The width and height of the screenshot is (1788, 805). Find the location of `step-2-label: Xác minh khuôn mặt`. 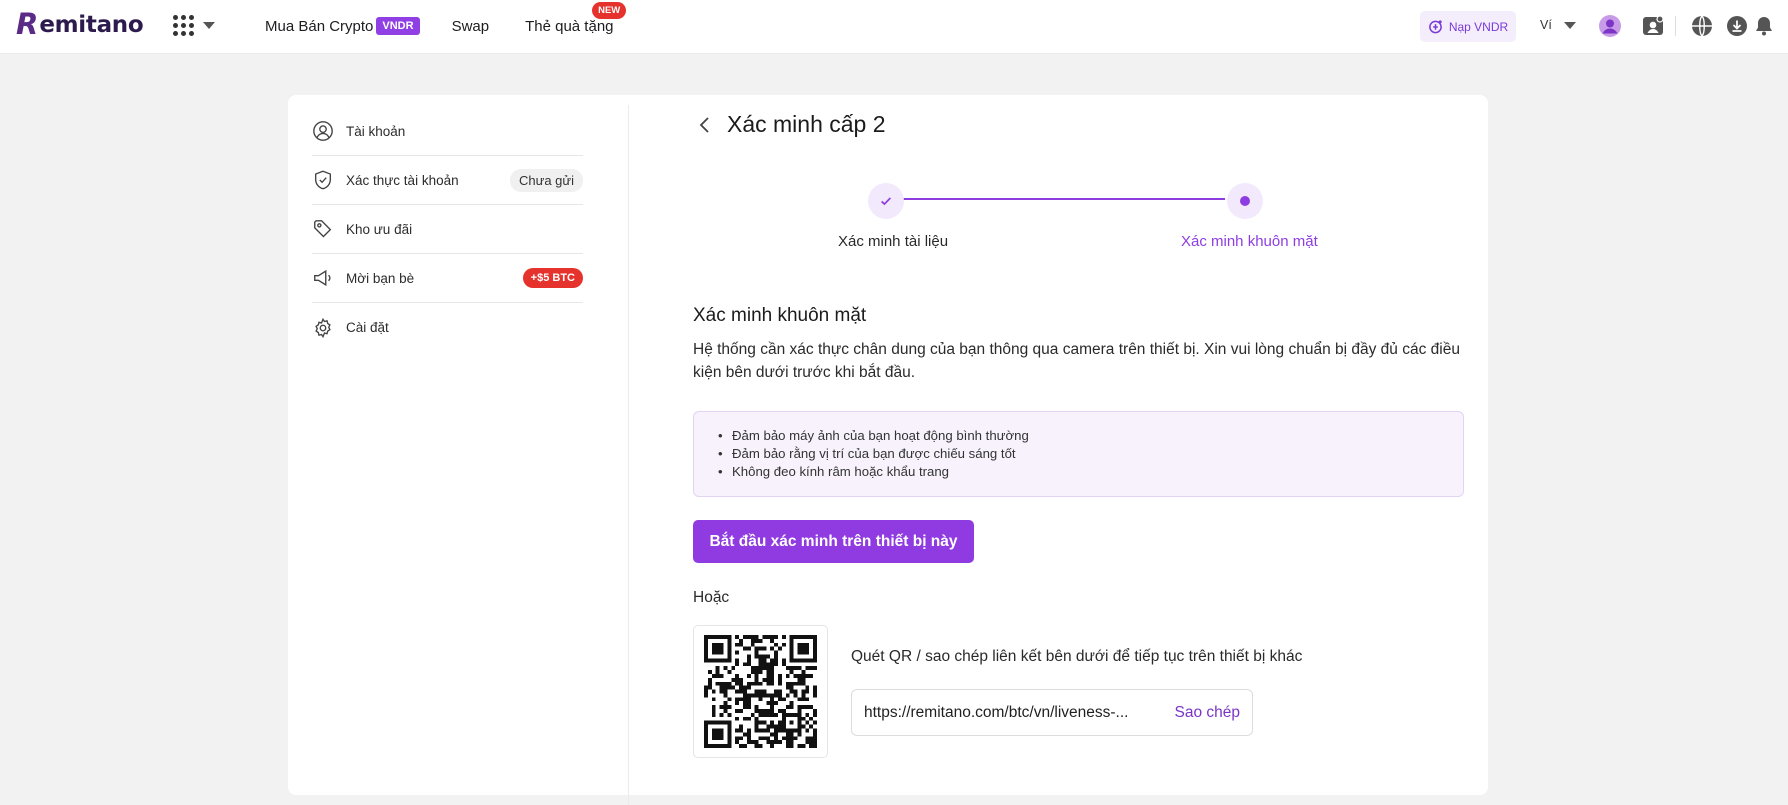

step-2-label: Xác minh khuôn mặt is located at coordinates (1249, 241).